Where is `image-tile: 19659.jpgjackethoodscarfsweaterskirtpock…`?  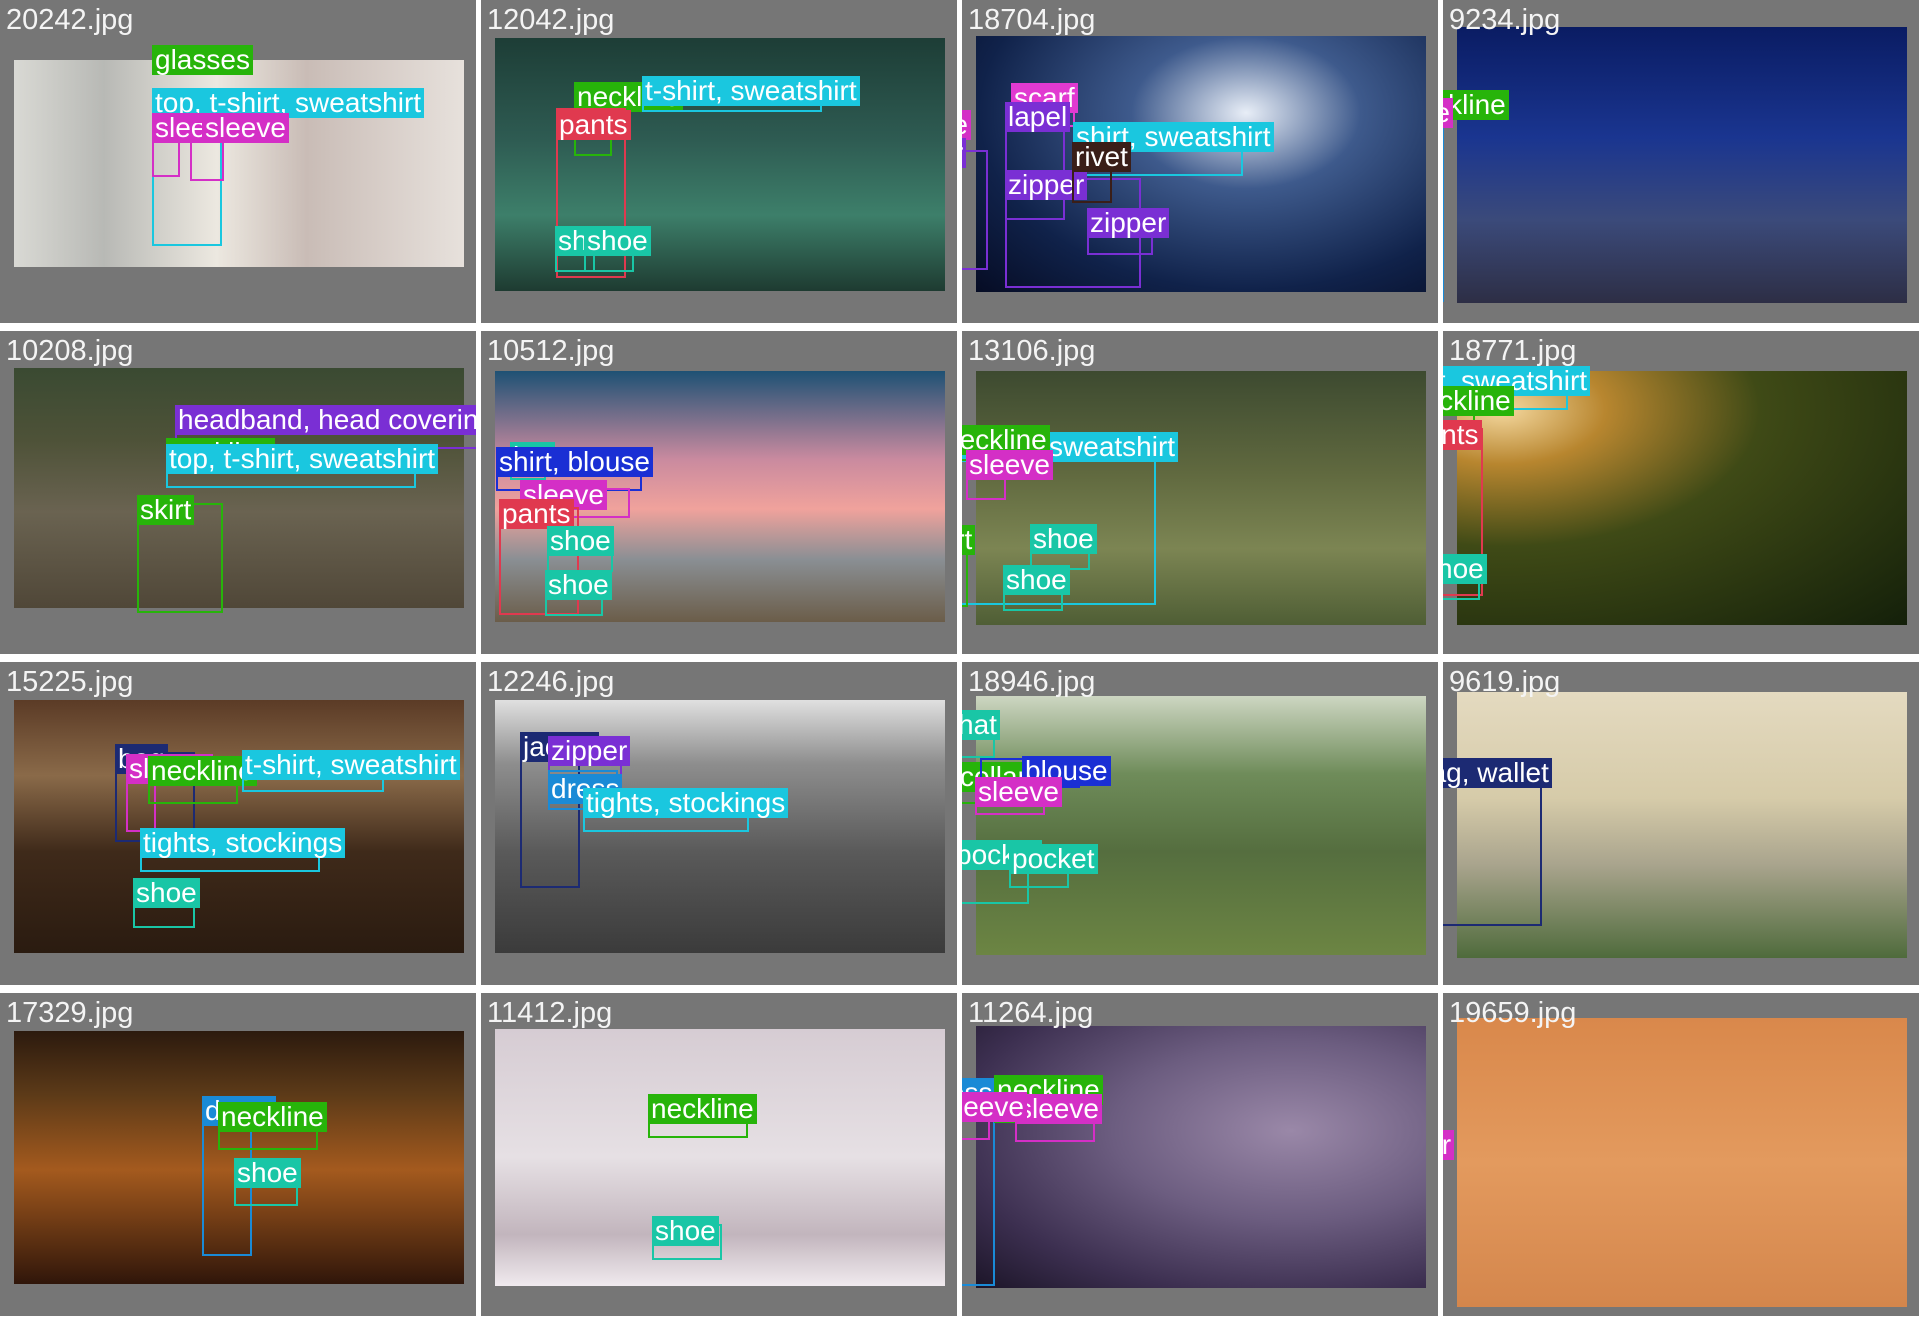
image-tile: 19659.jpgjackethoodscarfsweaterskirtpock… is located at coordinates (1681, 1154).